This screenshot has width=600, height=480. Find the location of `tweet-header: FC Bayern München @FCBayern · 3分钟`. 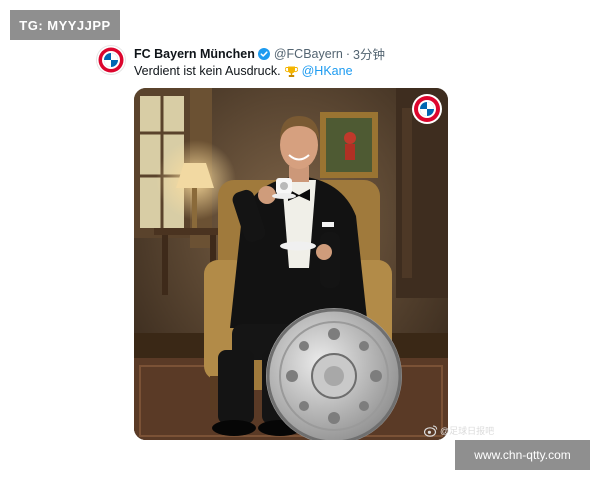

tweet-header: FC Bayern München @FCBayern · 3分钟 is located at coordinates (259, 53).